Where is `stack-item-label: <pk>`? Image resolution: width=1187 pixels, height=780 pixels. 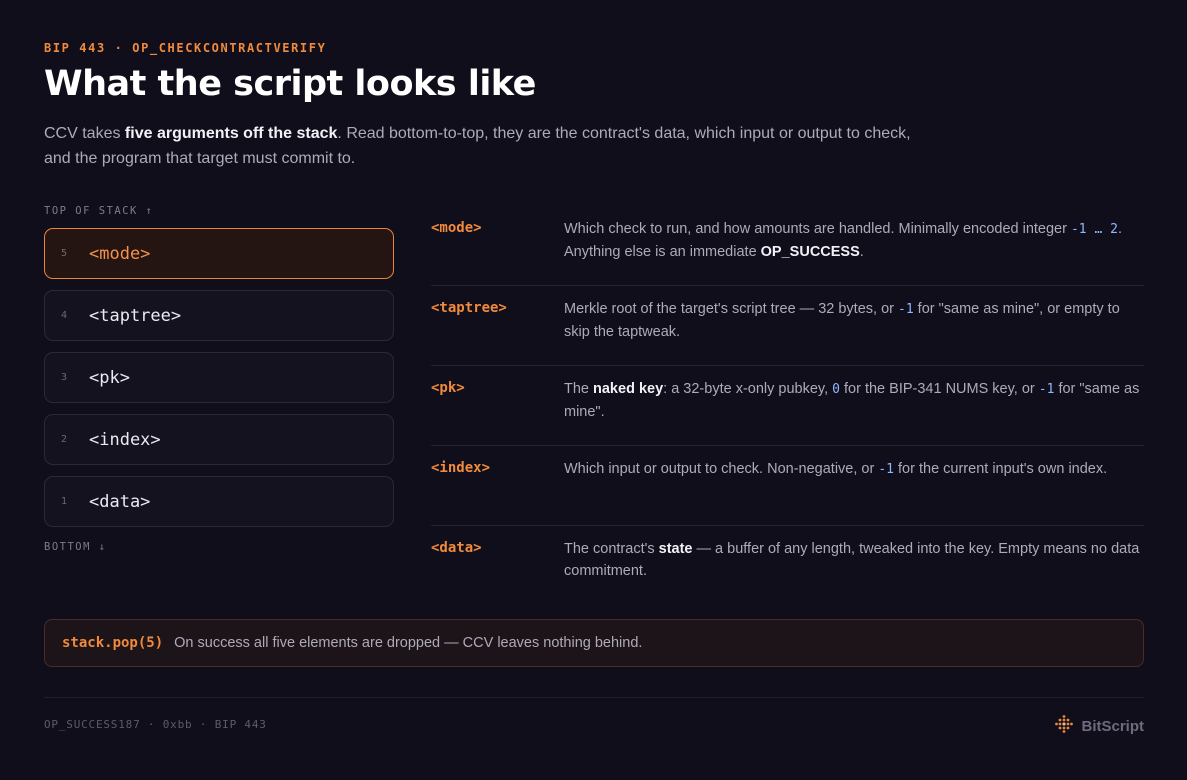 stack-item-label: <pk> is located at coordinates (109, 377).